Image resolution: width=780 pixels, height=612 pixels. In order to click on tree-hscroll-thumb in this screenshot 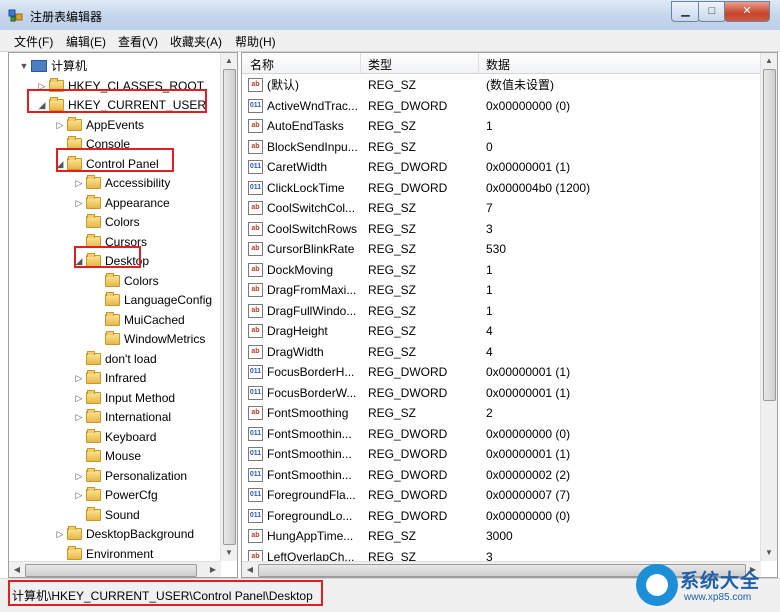, I will do `click(111, 570)`.